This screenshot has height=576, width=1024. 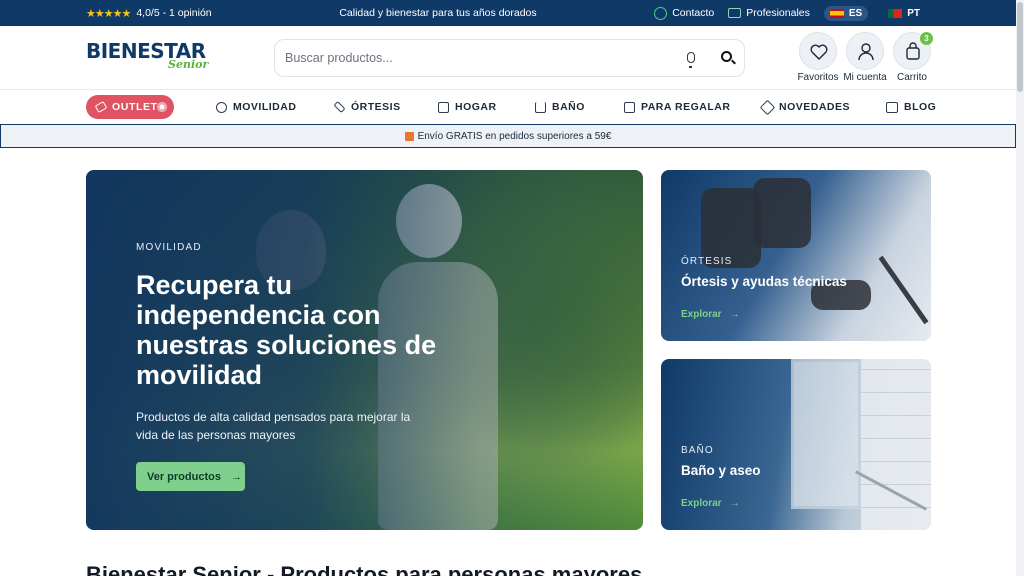 I want to click on category-card-bano: BAÑO Baño y aseo Explorar →, so click(x=796, y=444).